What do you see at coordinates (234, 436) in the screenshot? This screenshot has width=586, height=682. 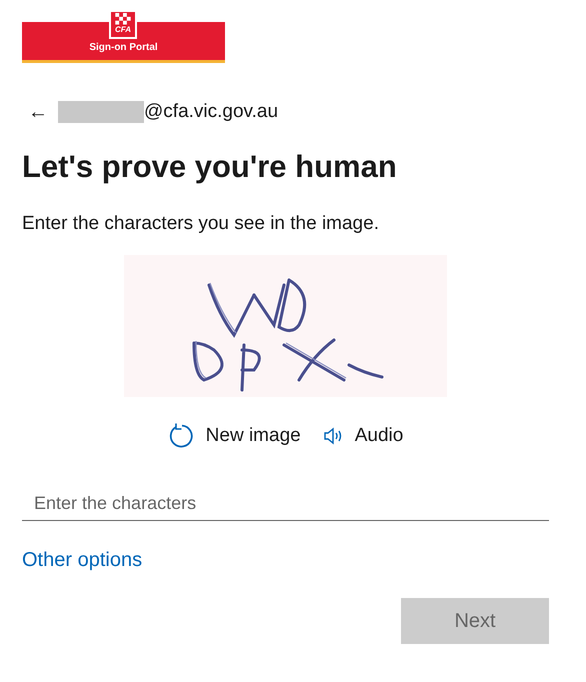 I see `new-image-button: New image` at bounding box center [234, 436].